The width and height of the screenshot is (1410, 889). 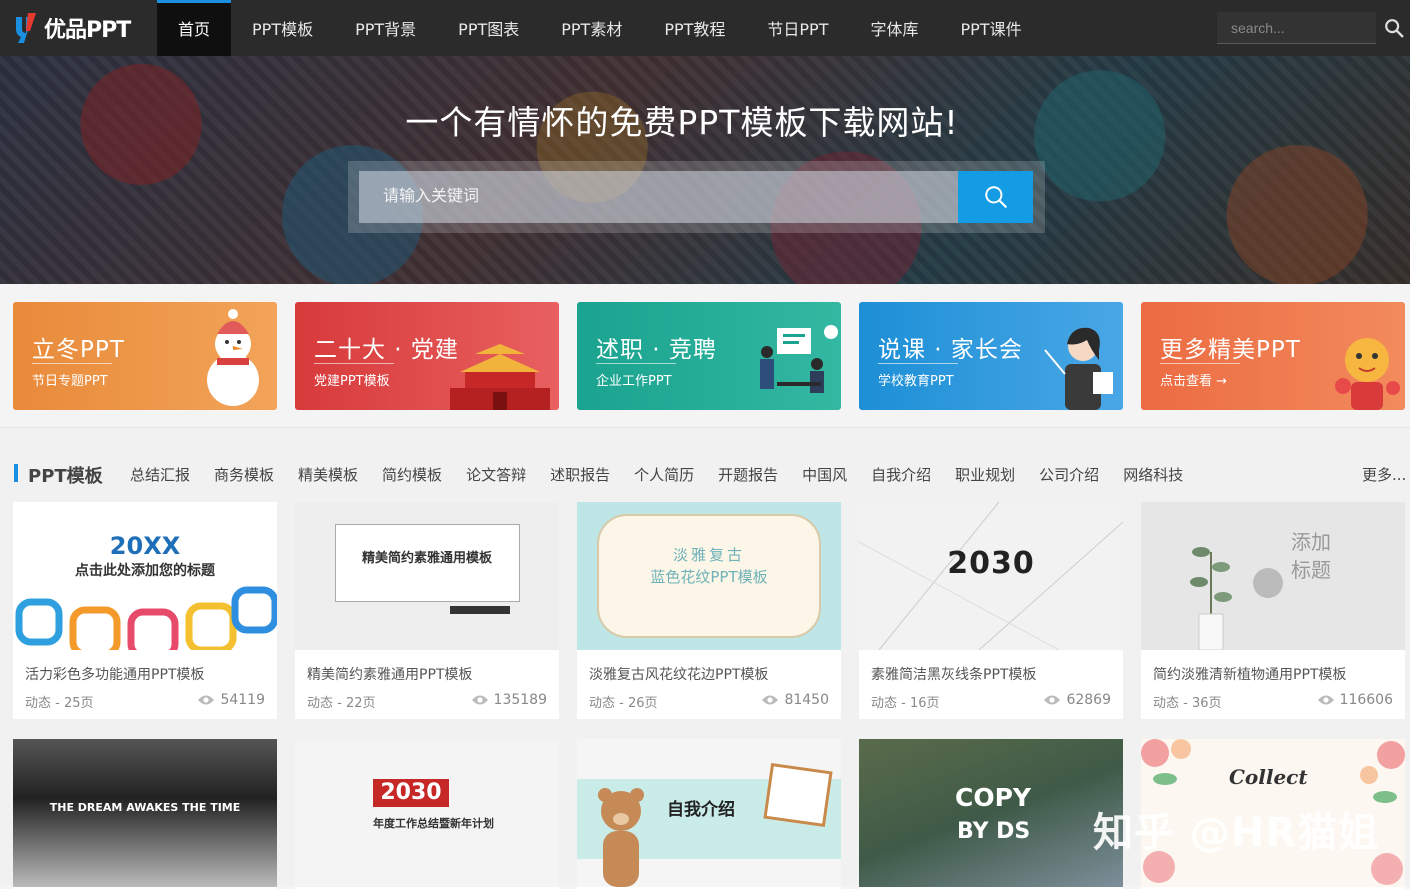 I want to click on thumb-heading: THE DREAM AWAKES THE TIME, so click(x=145, y=807).